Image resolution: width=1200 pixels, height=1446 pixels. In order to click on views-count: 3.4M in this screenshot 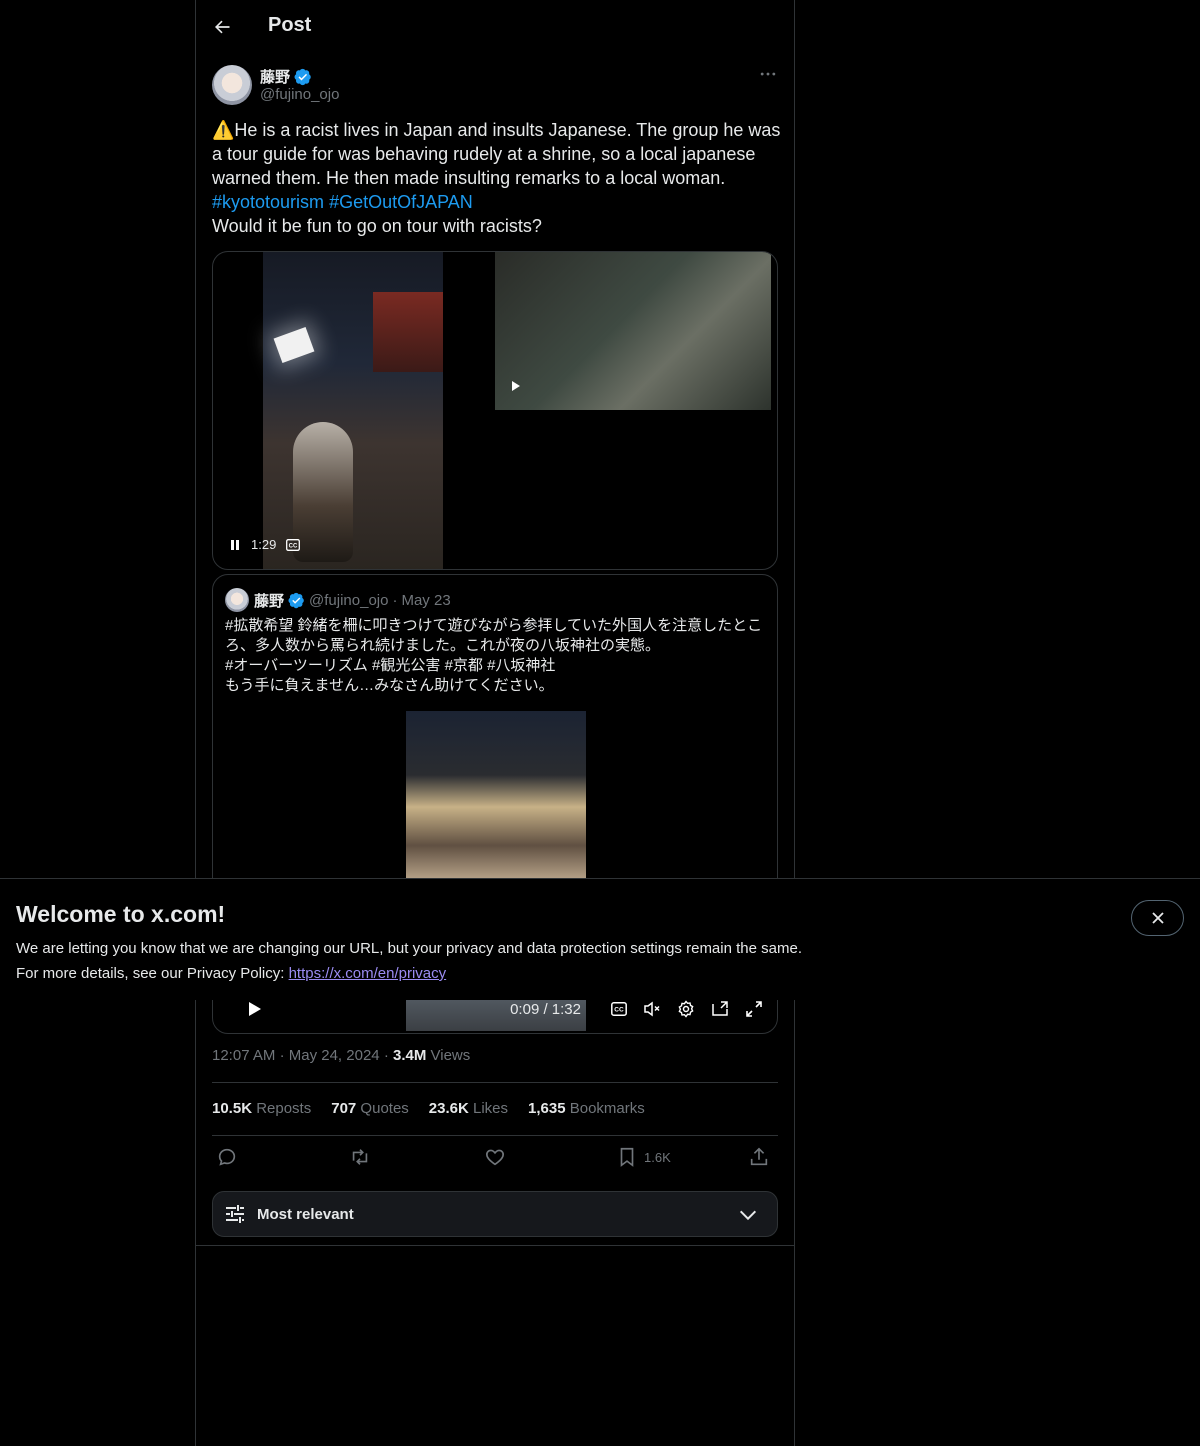, I will do `click(409, 1055)`.